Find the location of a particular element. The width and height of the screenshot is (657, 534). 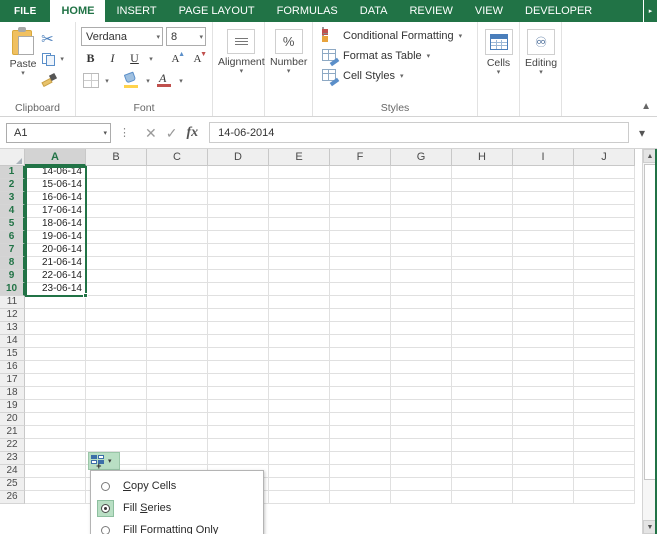

cell-C7 is located at coordinates (177, 250).